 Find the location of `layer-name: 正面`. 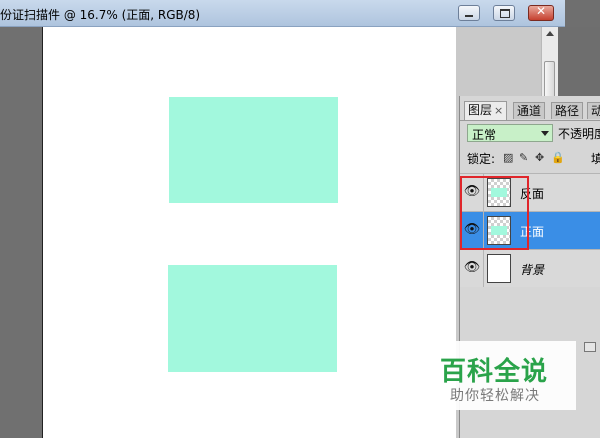

layer-name: 正面 is located at coordinates (532, 232).